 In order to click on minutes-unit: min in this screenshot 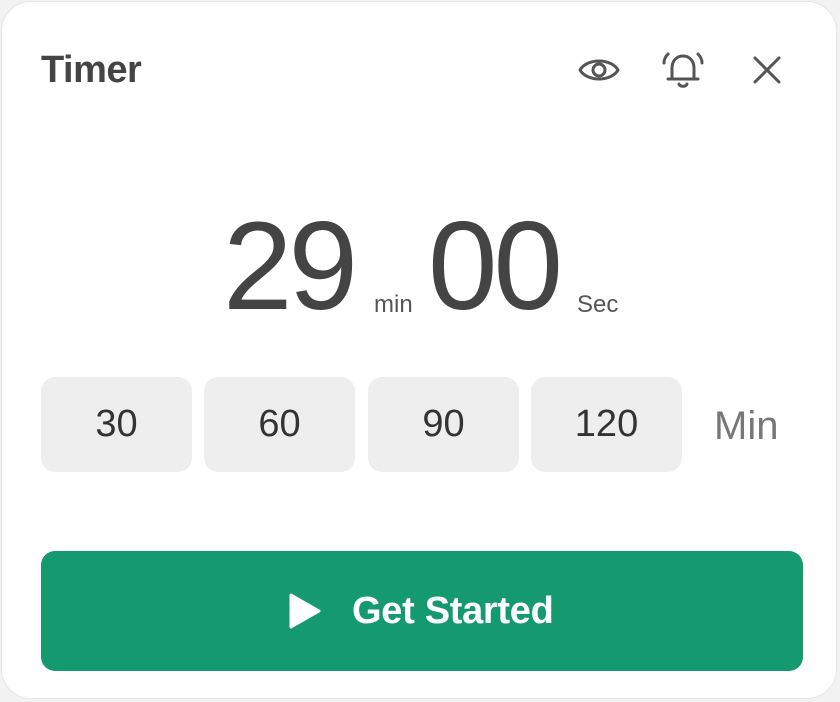, I will do `click(393, 304)`.